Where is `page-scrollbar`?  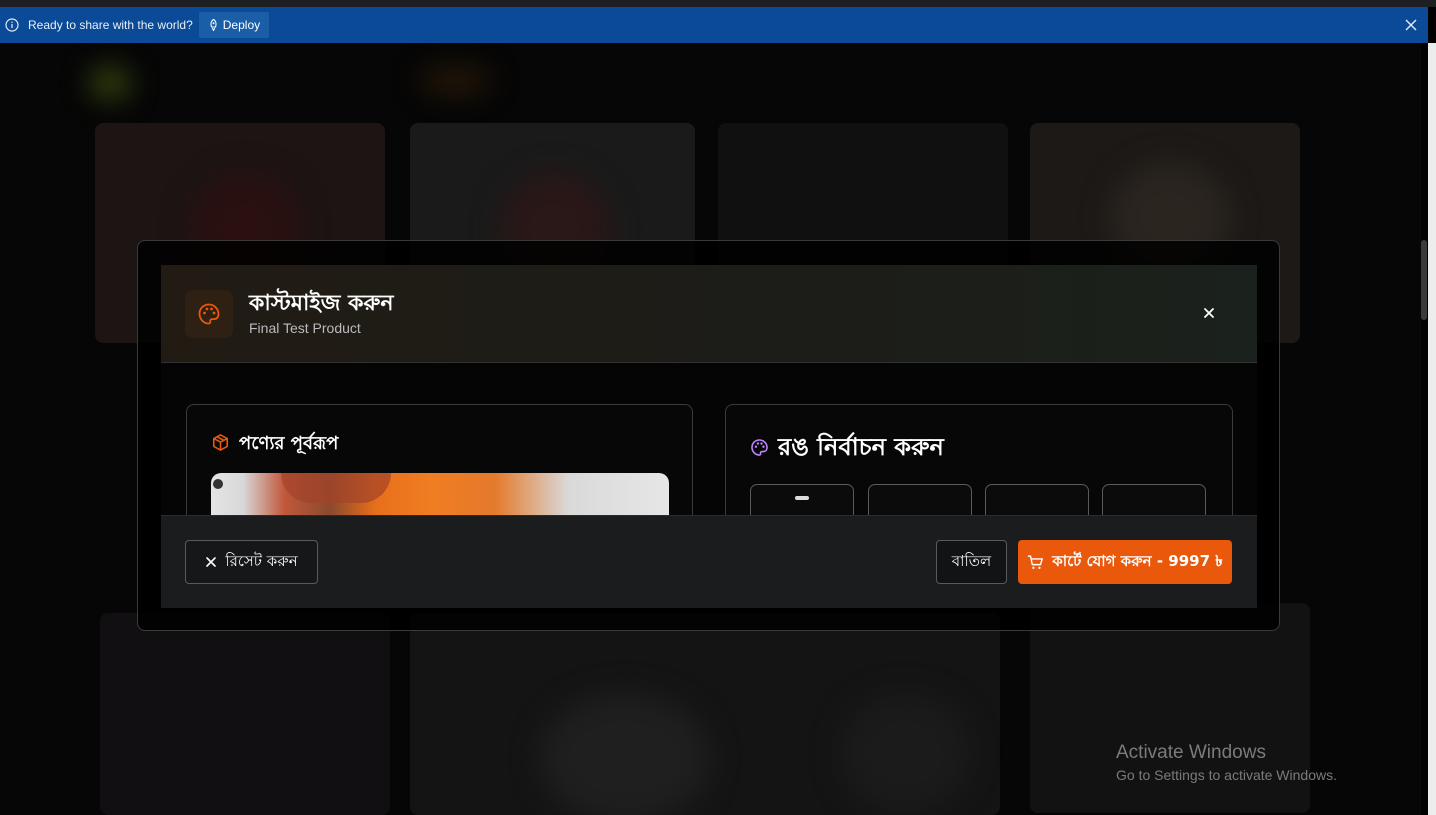
page-scrollbar is located at coordinates (1432, 429).